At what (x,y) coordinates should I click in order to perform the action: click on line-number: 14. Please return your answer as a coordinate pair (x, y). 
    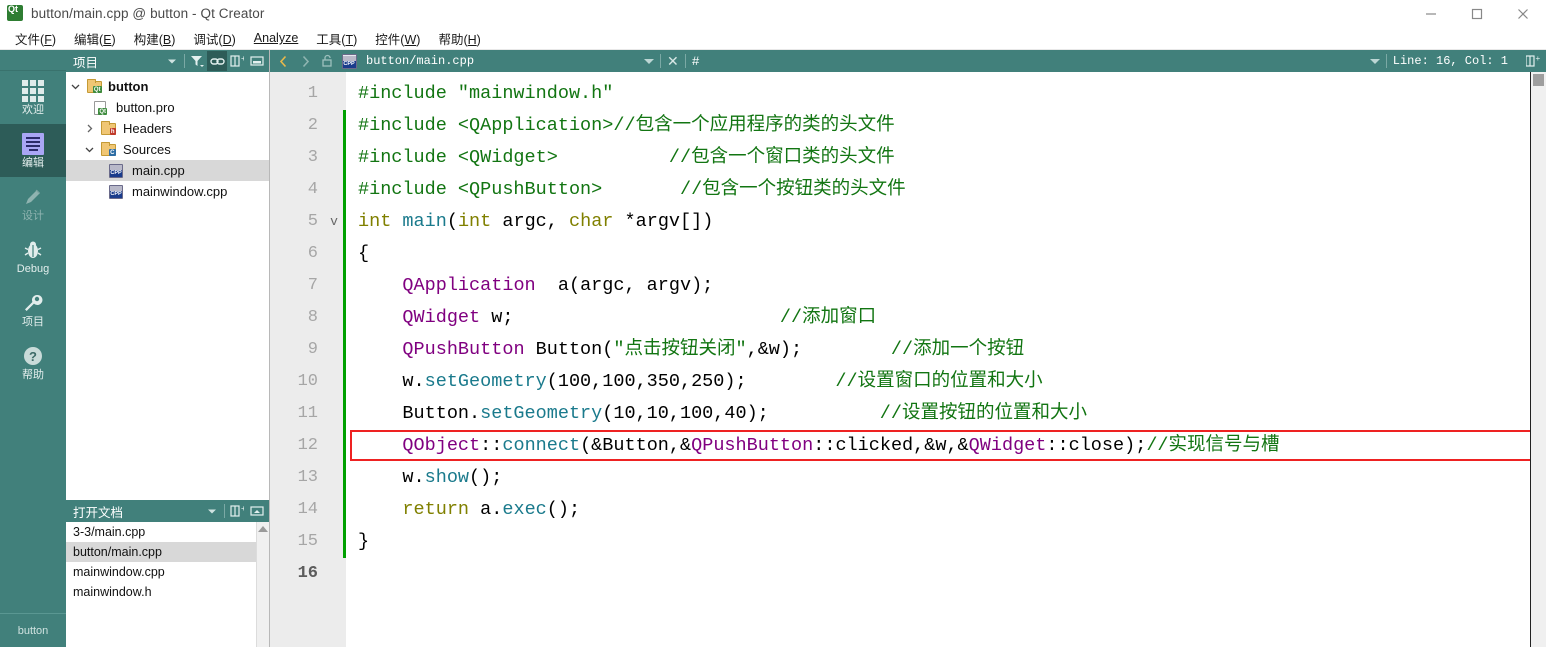
    Looking at the image, I should click on (307, 509).